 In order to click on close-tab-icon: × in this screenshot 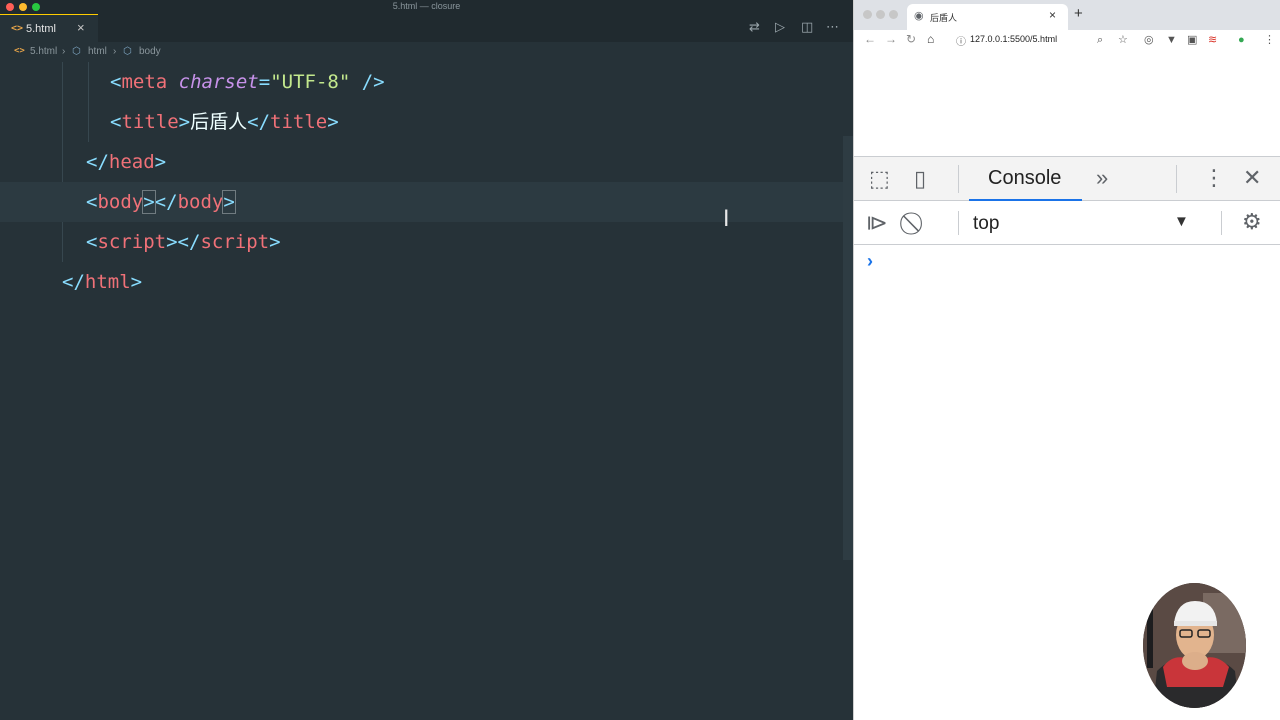, I will do `click(1052, 15)`.